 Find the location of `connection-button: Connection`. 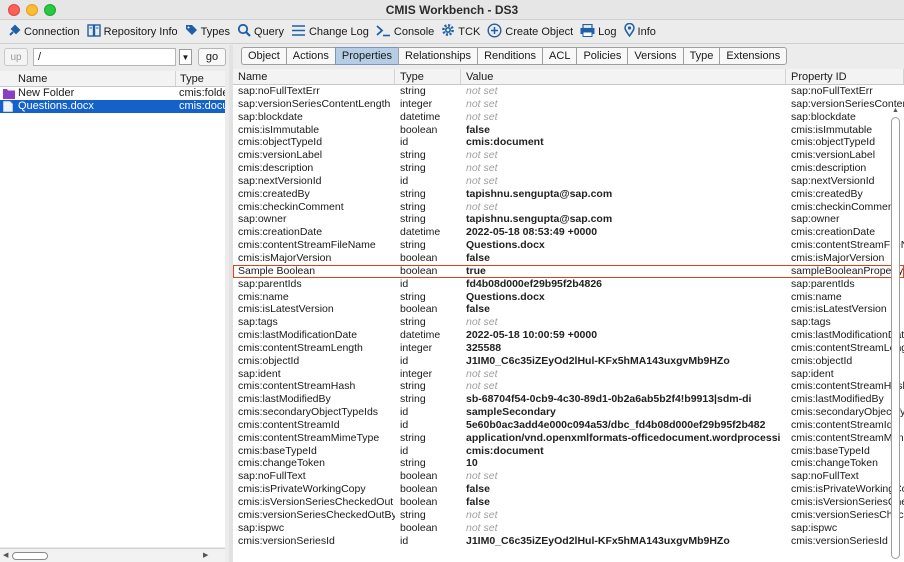

connection-button: Connection is located at coordinates (44, 32).